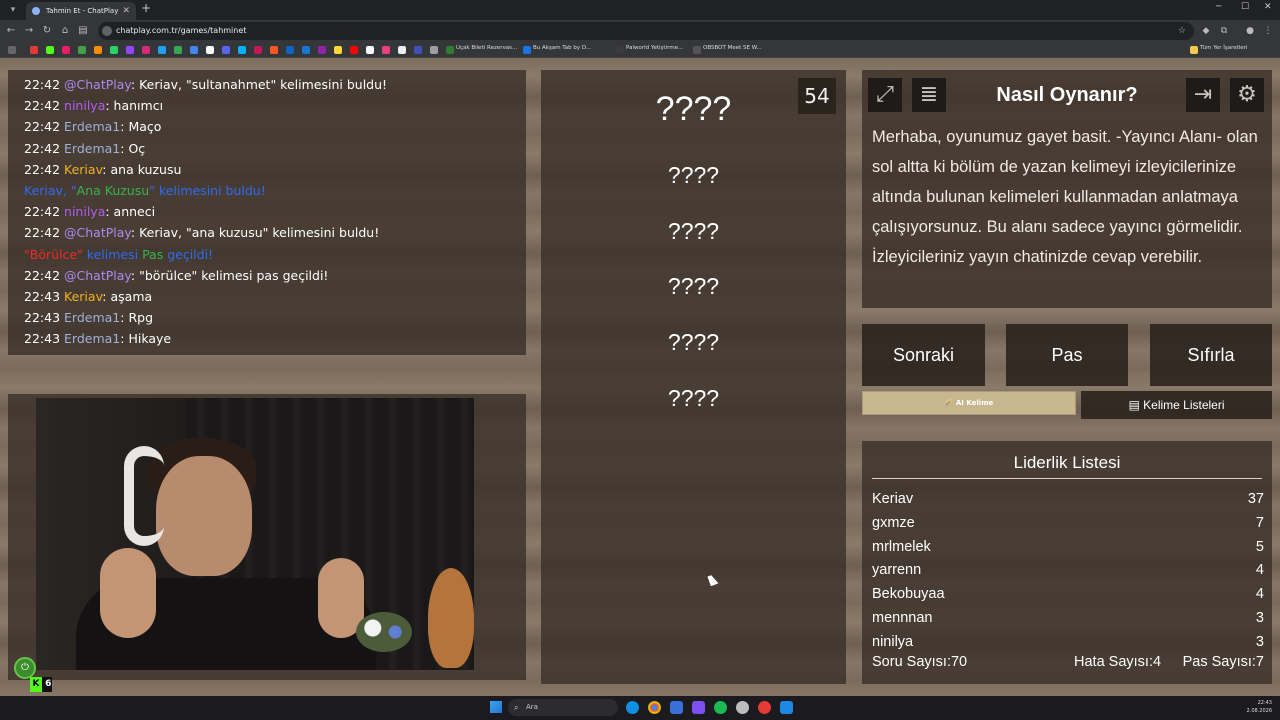 The height and width of the screenshot is (720, 1280). Describe the element at coordinates (126, 11) in the screenshot. I see `tab-close-icon: ✕` at that location.